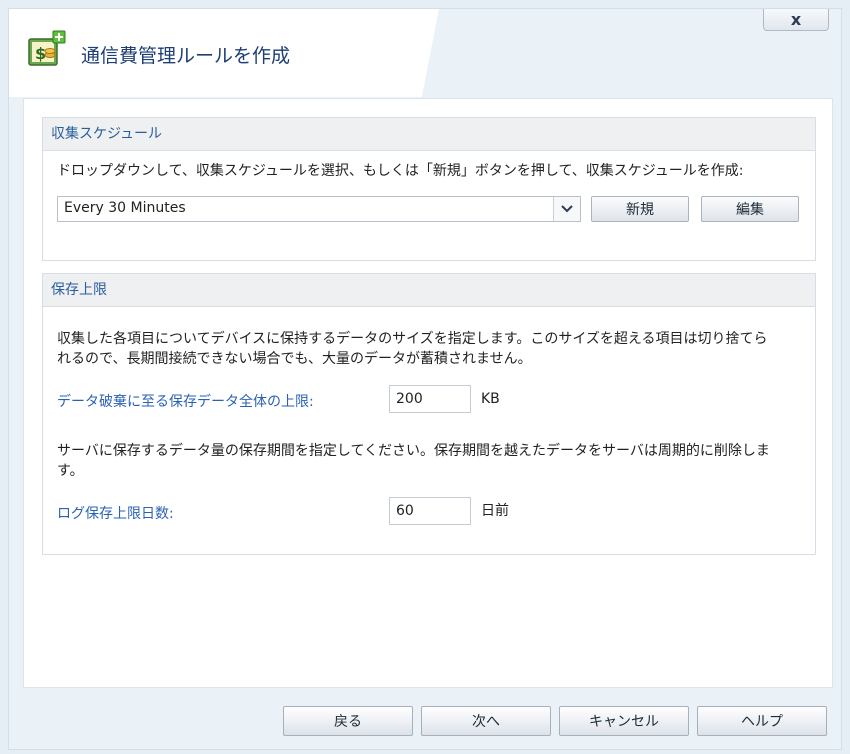 This screenshot has width=850, height=754. What do you see at coordinates (348, 721) in the screenshot?
I see `back-button: 戻る` at bounding box center [348, 721].